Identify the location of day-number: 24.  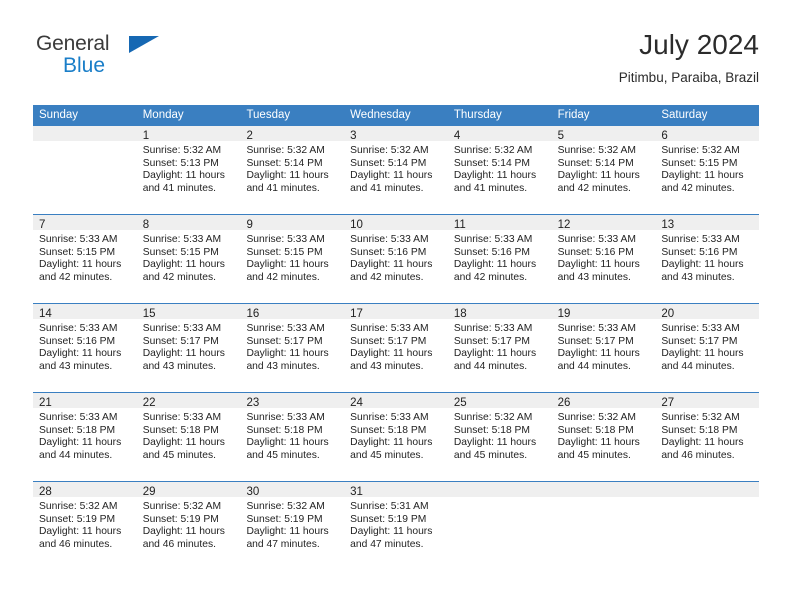
(356, 403).